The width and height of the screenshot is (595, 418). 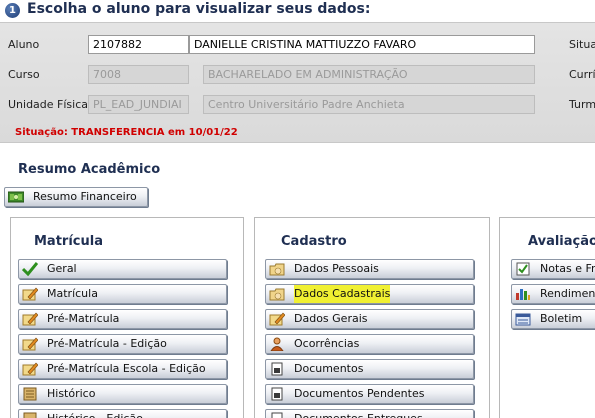 I want to click on aluno-id-input: 2107882, so click(x=138, y=44).